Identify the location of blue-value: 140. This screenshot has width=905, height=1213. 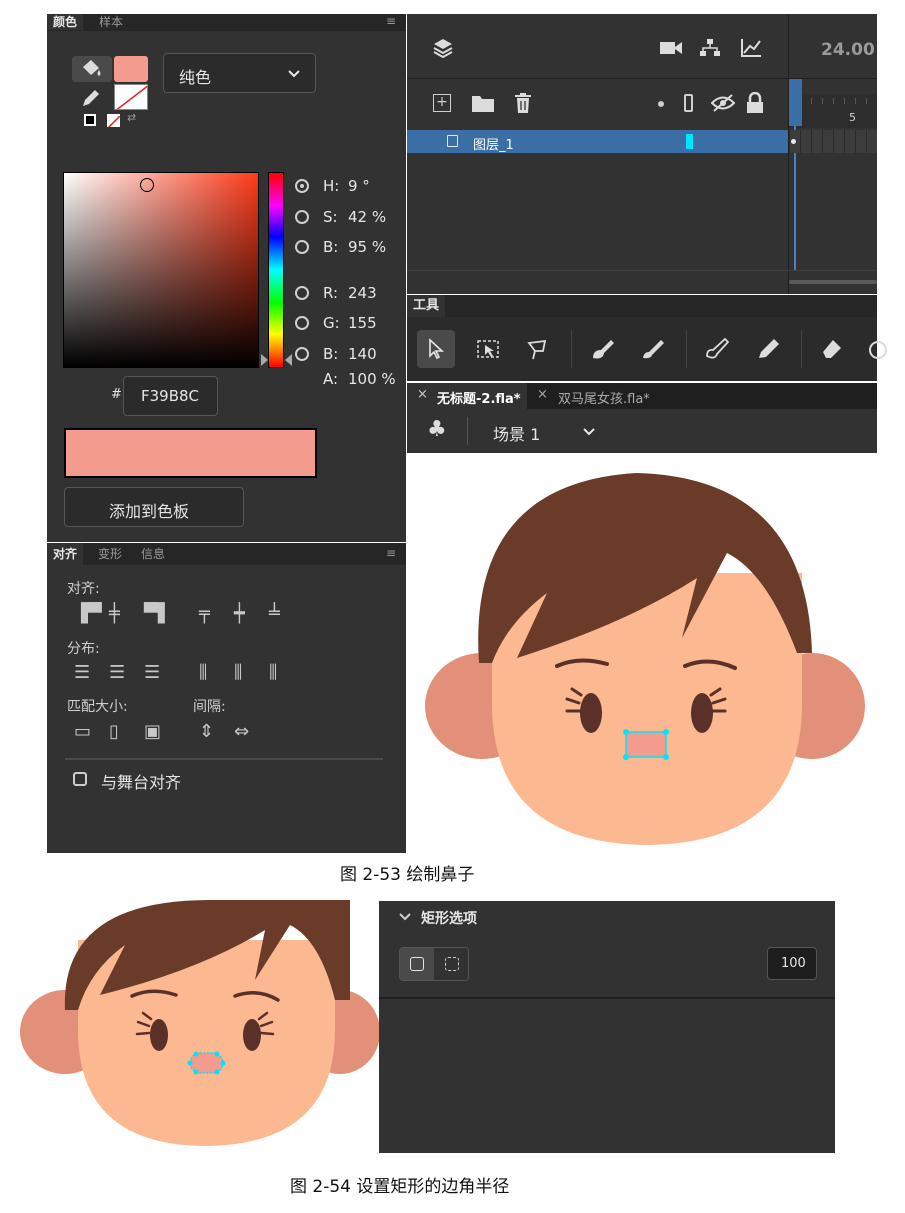
(362, 354).